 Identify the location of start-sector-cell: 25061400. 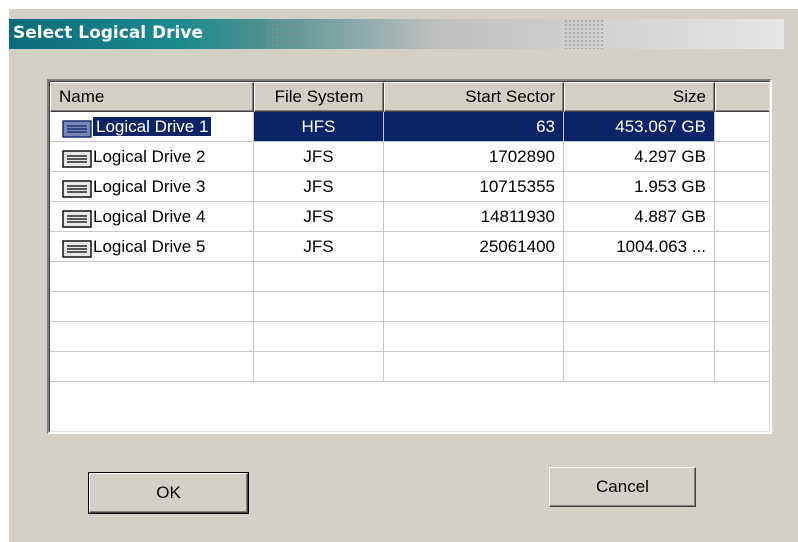
(474, 247).